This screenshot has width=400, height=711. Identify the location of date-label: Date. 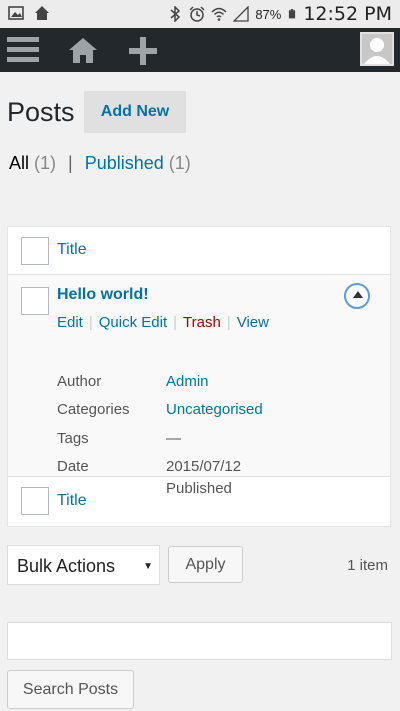
(73, 466).